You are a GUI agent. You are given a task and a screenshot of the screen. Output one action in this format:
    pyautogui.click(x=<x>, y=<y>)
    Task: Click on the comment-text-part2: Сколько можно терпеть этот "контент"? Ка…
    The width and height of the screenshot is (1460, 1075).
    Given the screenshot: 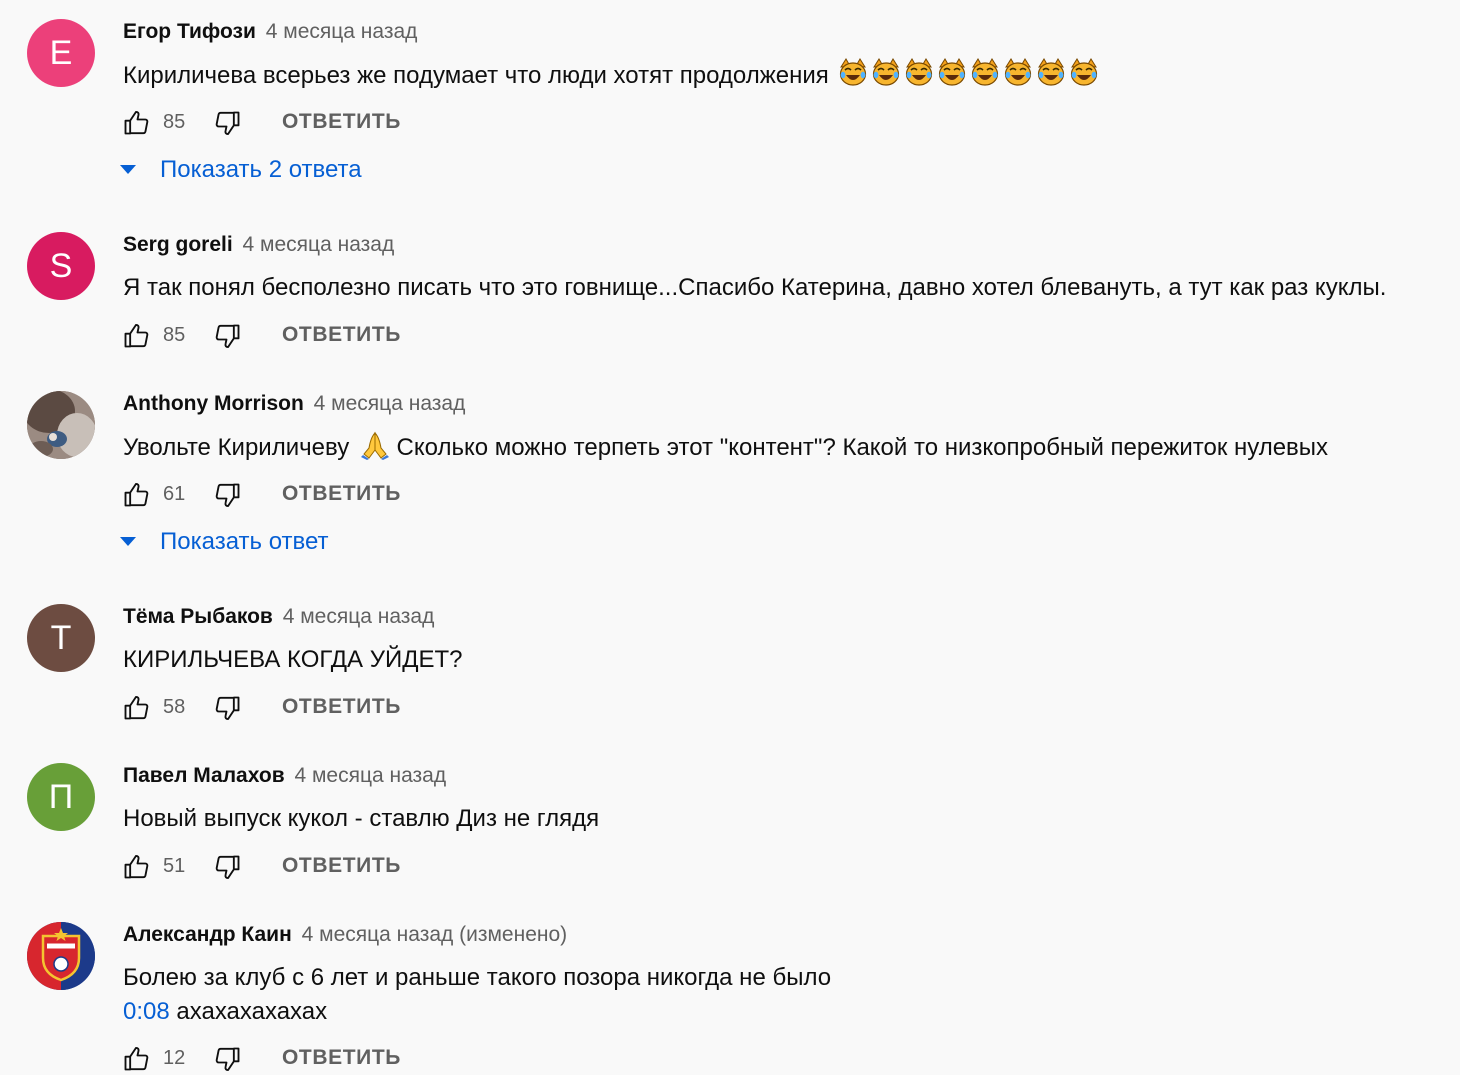 What is the action you would take?
    pyautogui.click(x=862, y=447)
    